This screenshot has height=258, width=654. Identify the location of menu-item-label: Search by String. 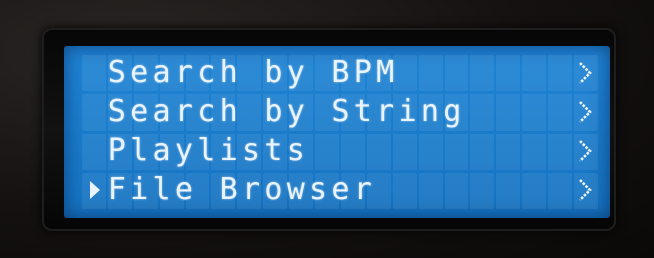
(286, 111).